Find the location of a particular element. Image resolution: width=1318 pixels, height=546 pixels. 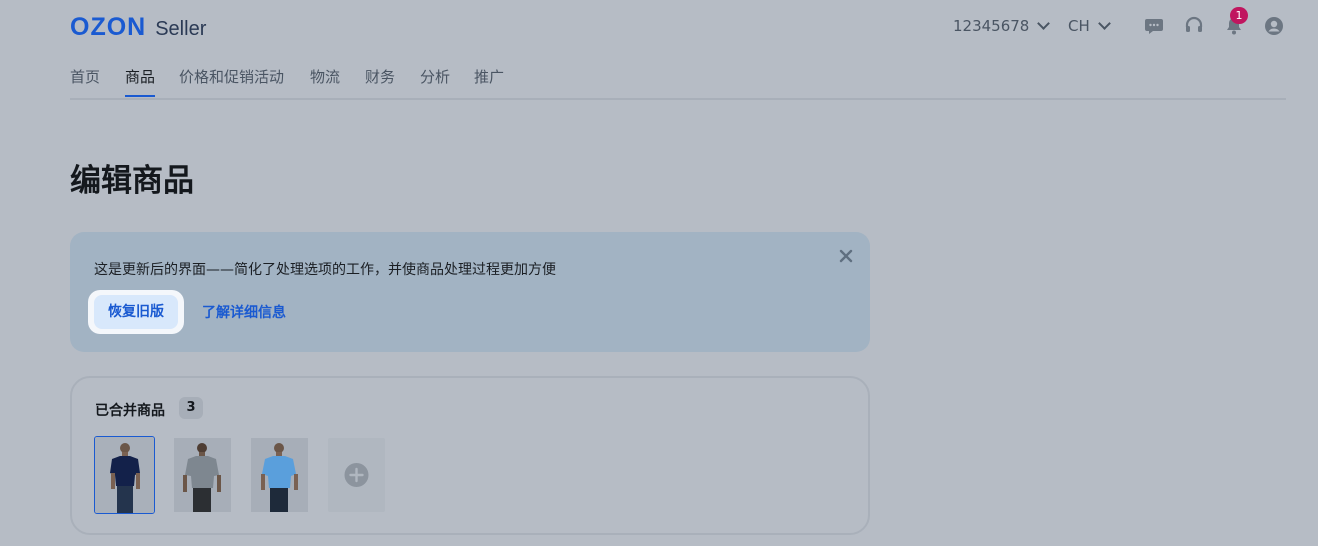

account-selector: 12345678 is located at coordinates (1002, 26).